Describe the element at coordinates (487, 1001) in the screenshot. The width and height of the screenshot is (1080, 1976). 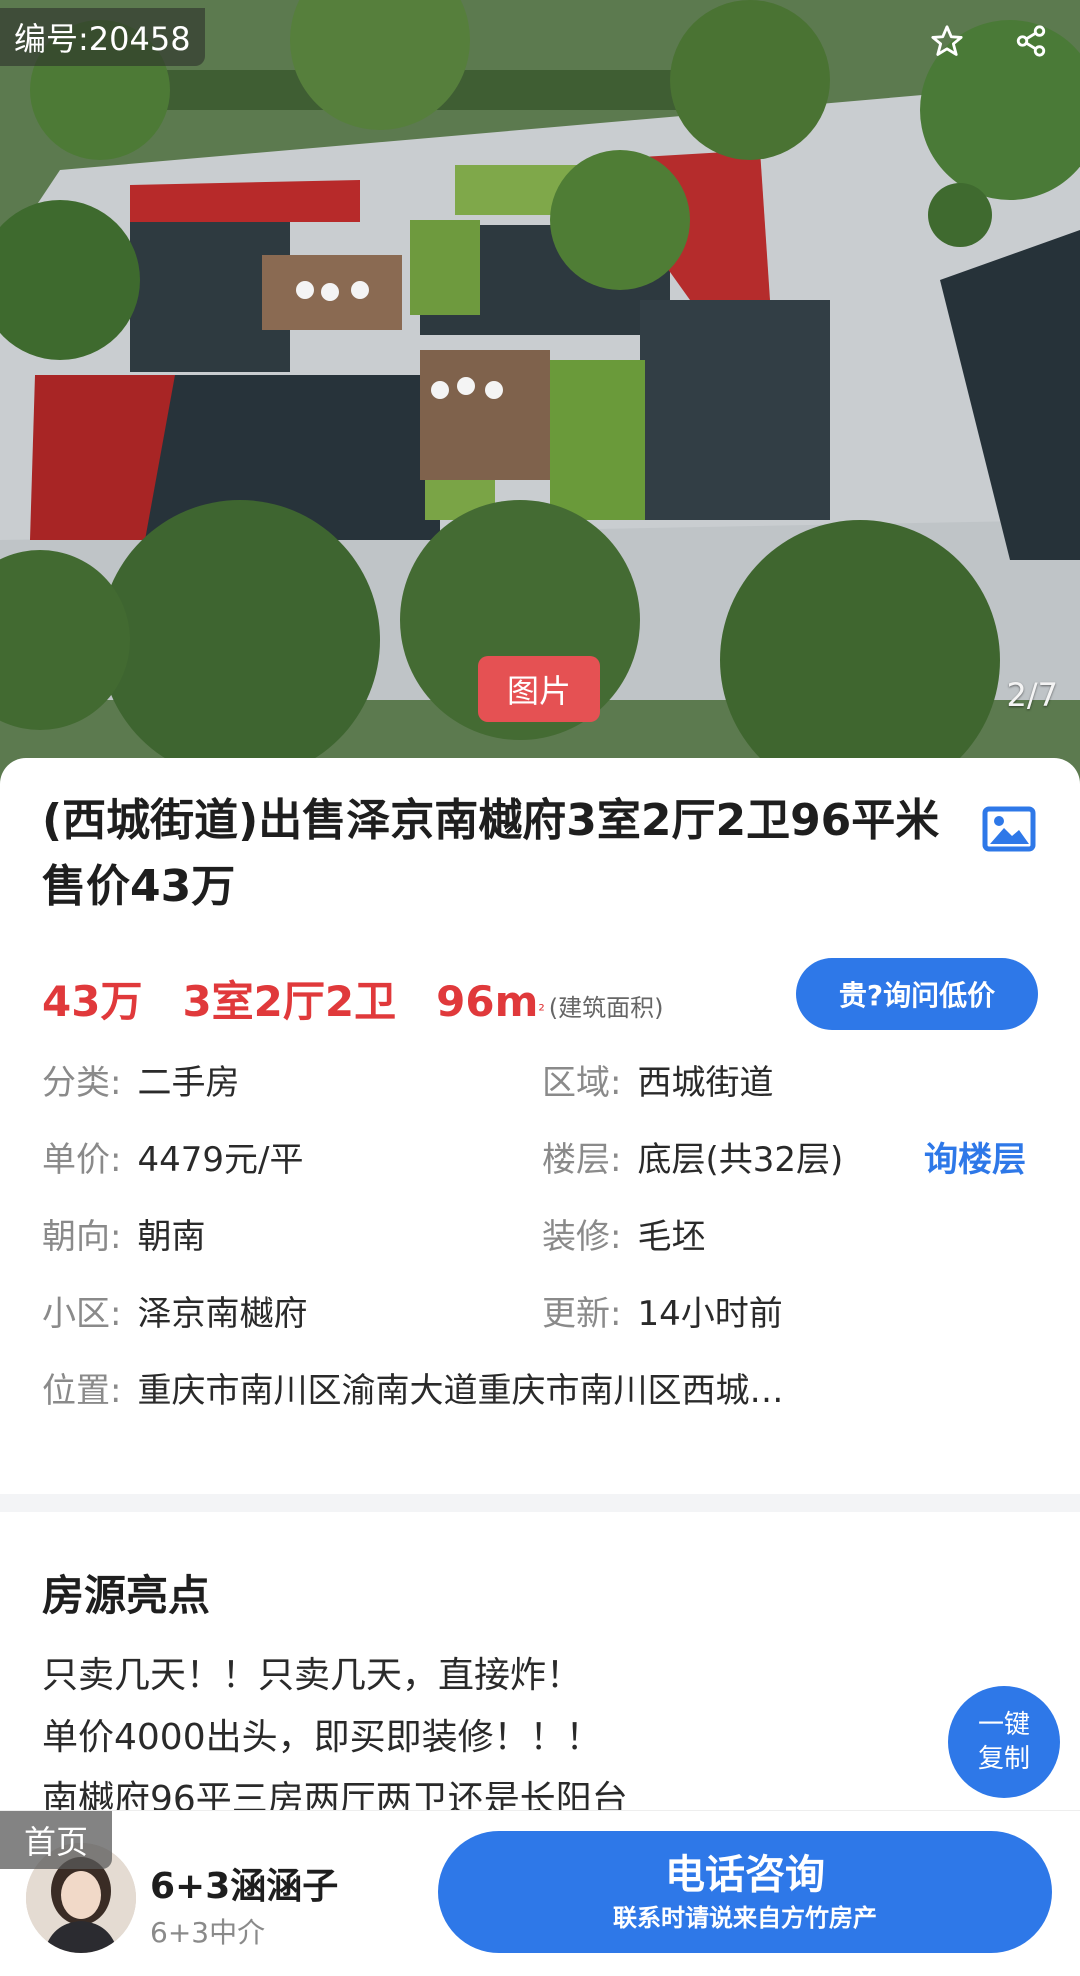
I see `area-value: 96m` at that location.